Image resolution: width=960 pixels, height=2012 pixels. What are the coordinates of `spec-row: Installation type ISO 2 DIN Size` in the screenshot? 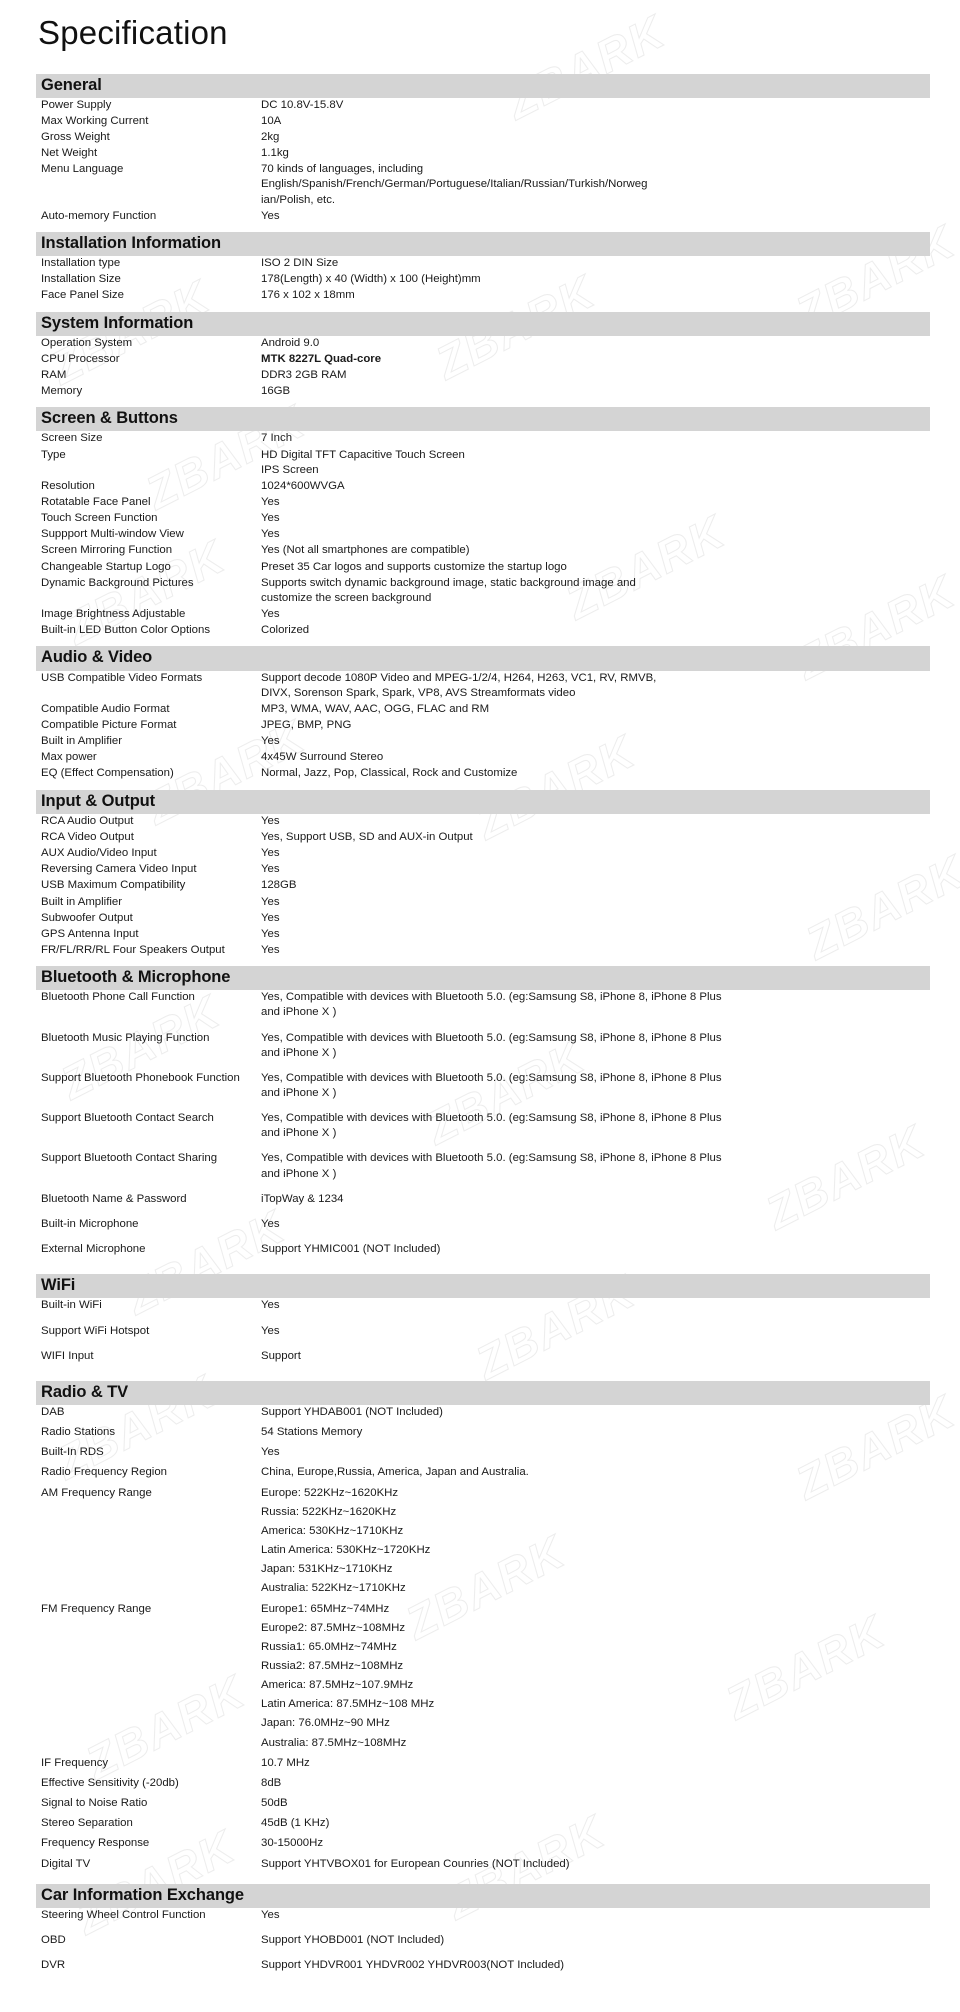 It's located at (483, 263).